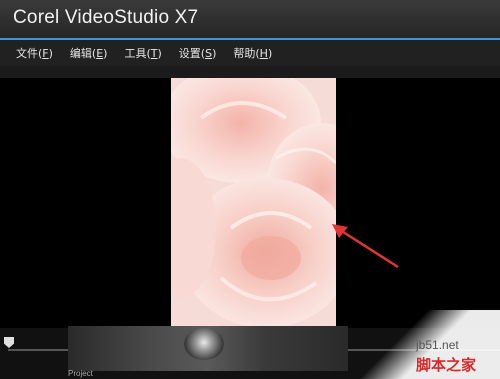 This screenshot has width=500, height=379. Describe the element at coordinates (80, 373) in the screenshot. I see `project-label: Project` at that location.